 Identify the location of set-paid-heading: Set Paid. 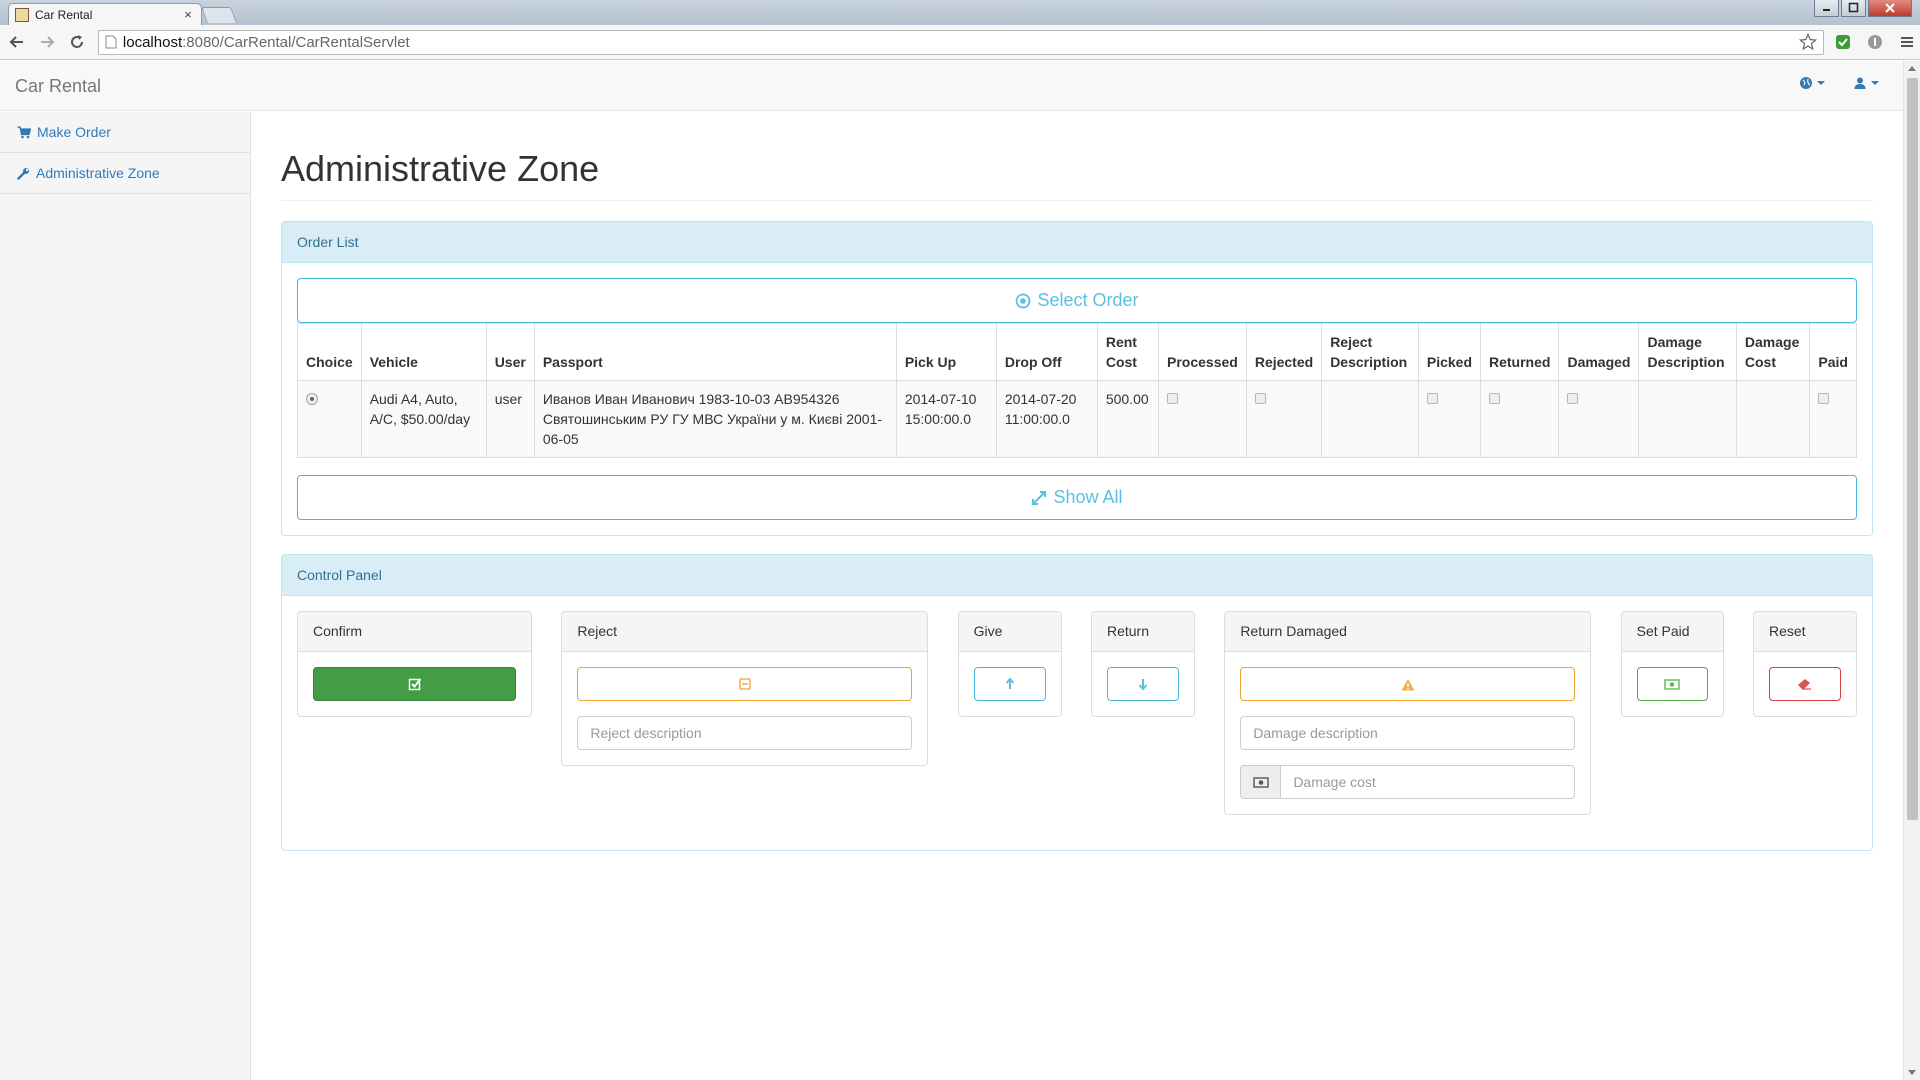
(1672, 632).